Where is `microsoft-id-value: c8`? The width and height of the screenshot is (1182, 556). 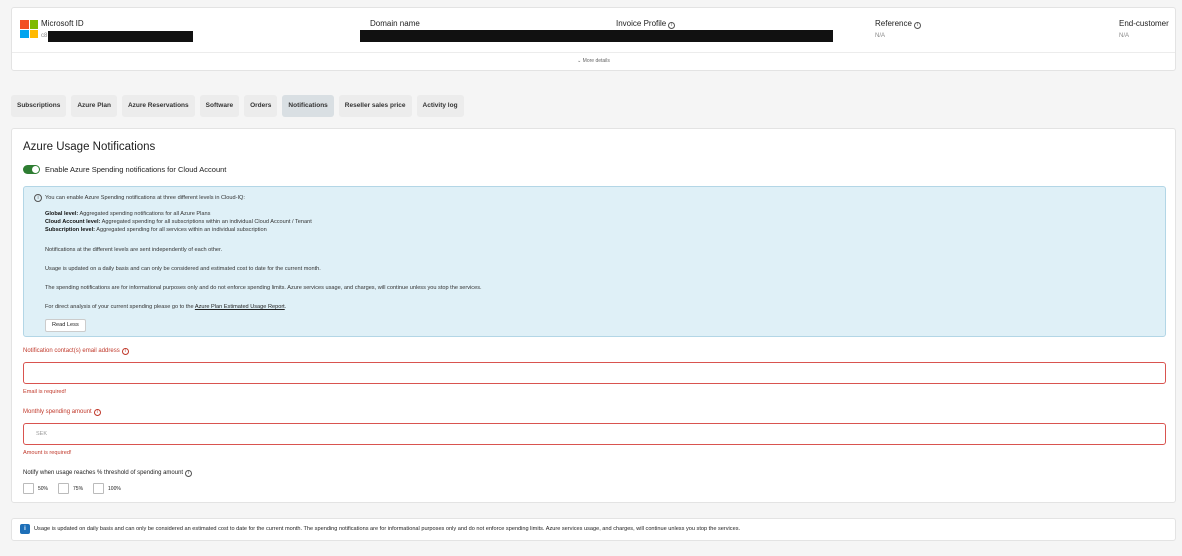 microsoft-id-value: c8 is located at coordinates (44, 36).